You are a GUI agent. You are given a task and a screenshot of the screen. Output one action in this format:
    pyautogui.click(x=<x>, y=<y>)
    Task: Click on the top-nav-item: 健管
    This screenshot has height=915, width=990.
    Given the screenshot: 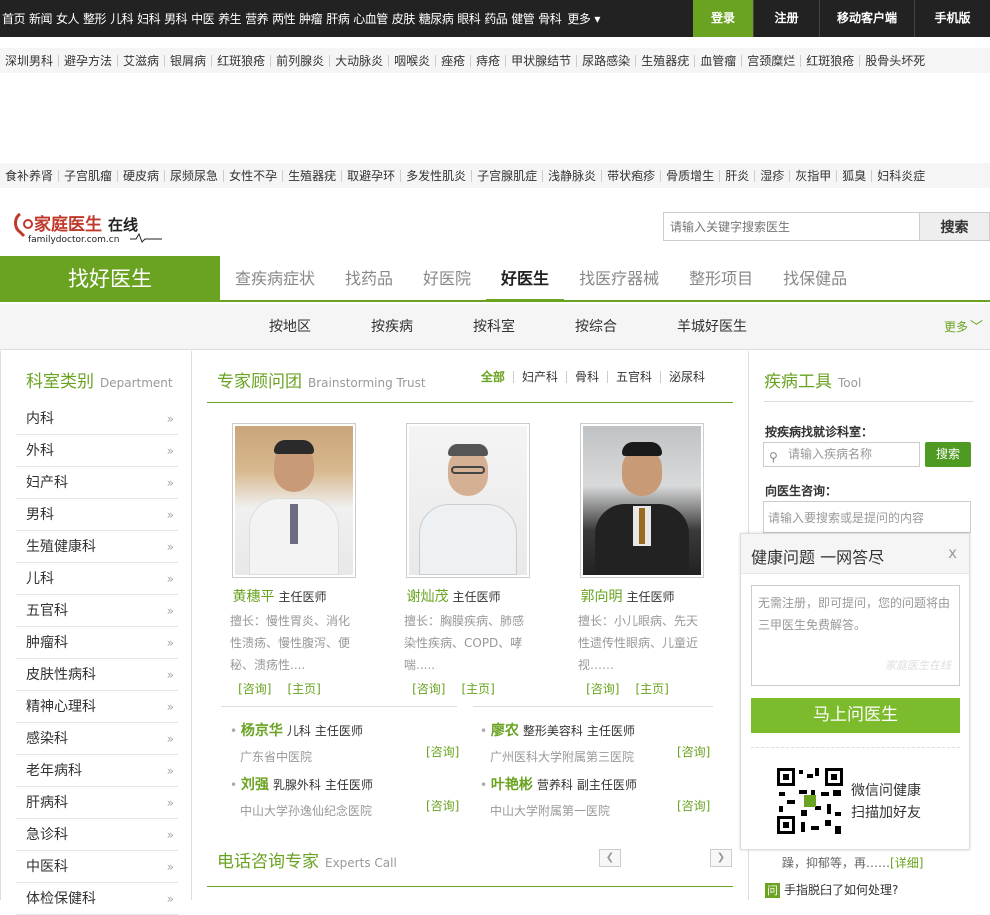 What is the action you would take?
    pyautogui.click(x=522, y=18)
    